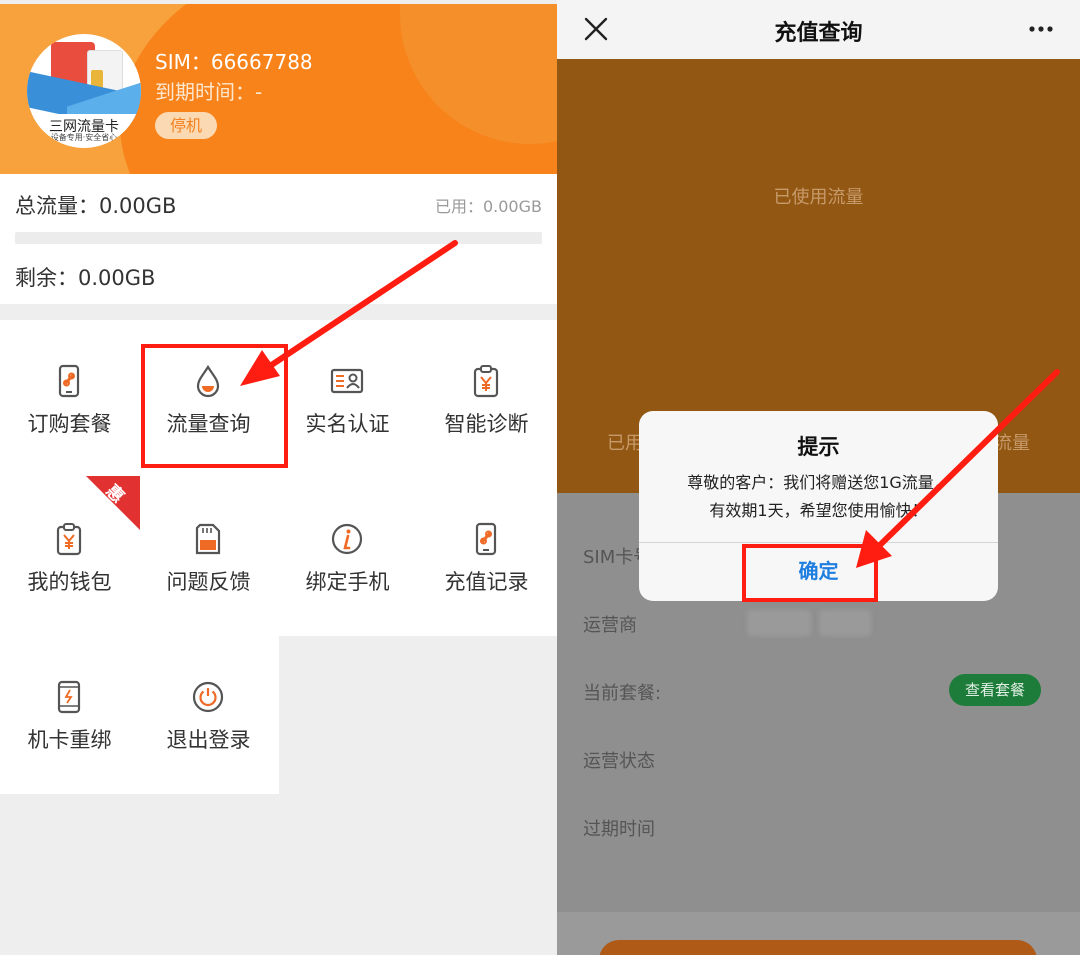 The width and height of the screenshot is (1080, 955). I want to click on current-plan-label: 当前套餐:, so click(622, 693).